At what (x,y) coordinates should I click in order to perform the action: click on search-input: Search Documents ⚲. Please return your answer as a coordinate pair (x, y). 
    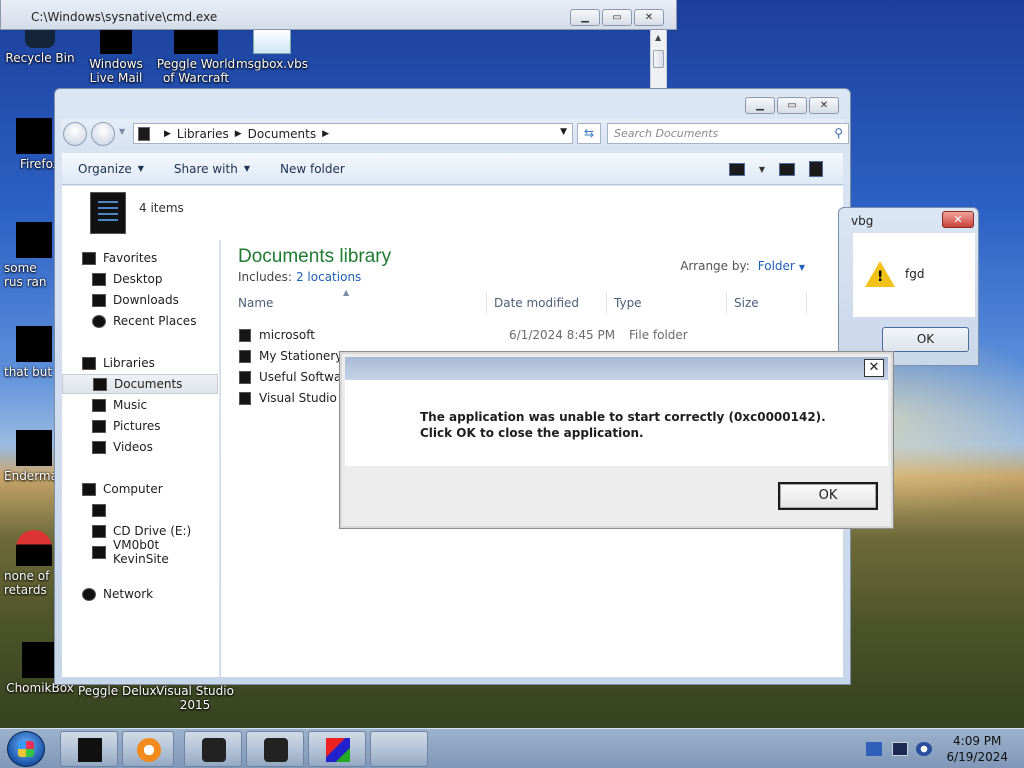
    Looking at the image, I should click on (728, 133).